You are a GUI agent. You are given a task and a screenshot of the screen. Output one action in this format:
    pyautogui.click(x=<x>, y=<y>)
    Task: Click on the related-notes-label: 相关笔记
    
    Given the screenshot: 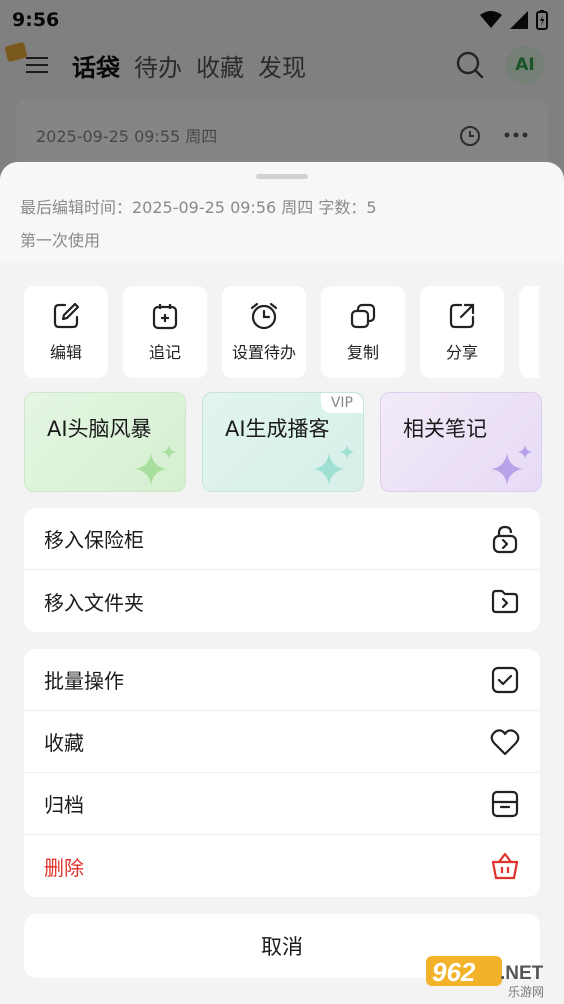 What is the action you would take?
    pyautogui.click(x=445, y=429)
    